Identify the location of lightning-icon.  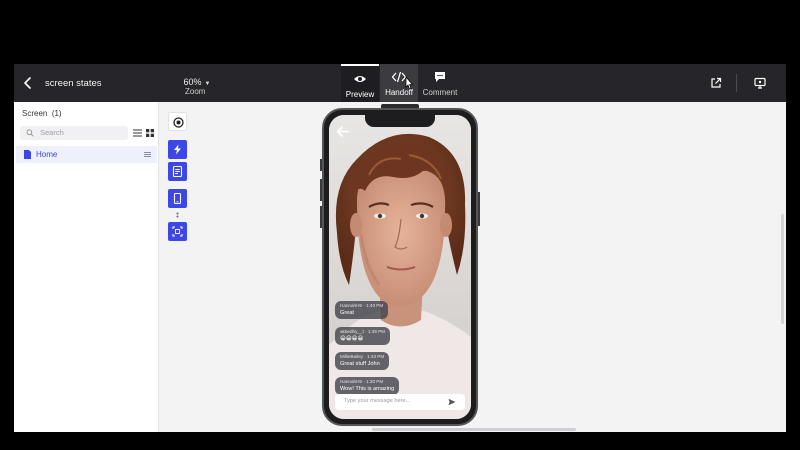
(177, 149).